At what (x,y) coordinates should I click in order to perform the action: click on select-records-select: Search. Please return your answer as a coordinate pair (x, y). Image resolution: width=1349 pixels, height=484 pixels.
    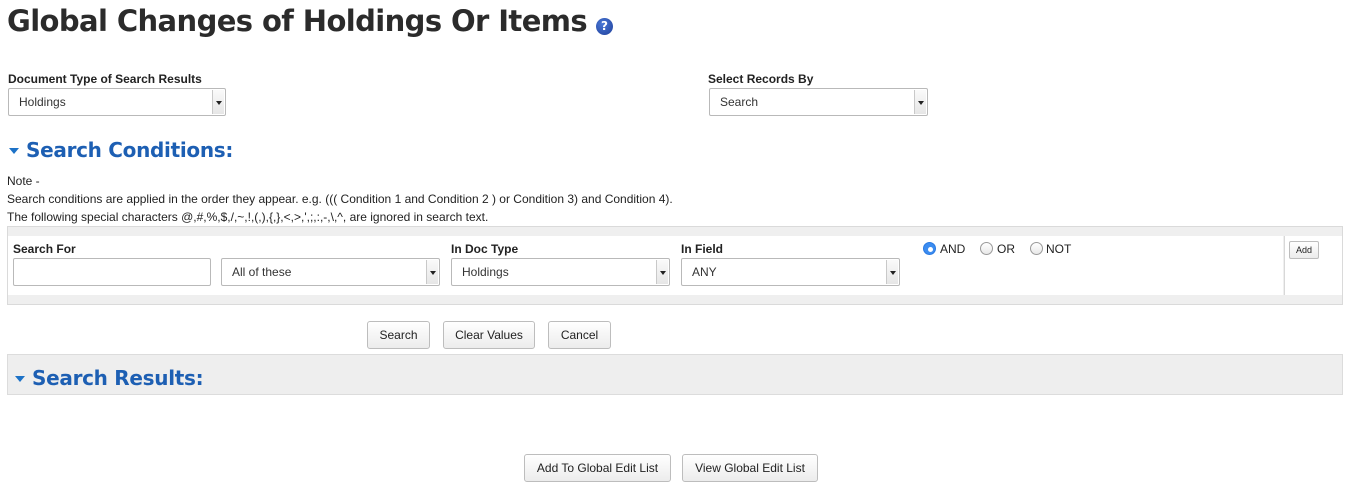
    Looking at the image, I should click on (818, 102).